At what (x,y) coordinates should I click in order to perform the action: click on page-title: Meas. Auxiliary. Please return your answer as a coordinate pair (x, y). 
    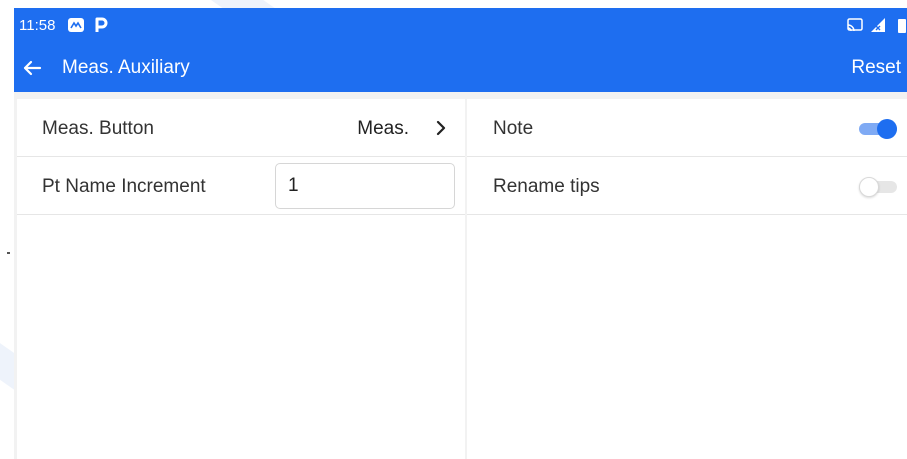
    Looking at the image, I should click on (126, 67).